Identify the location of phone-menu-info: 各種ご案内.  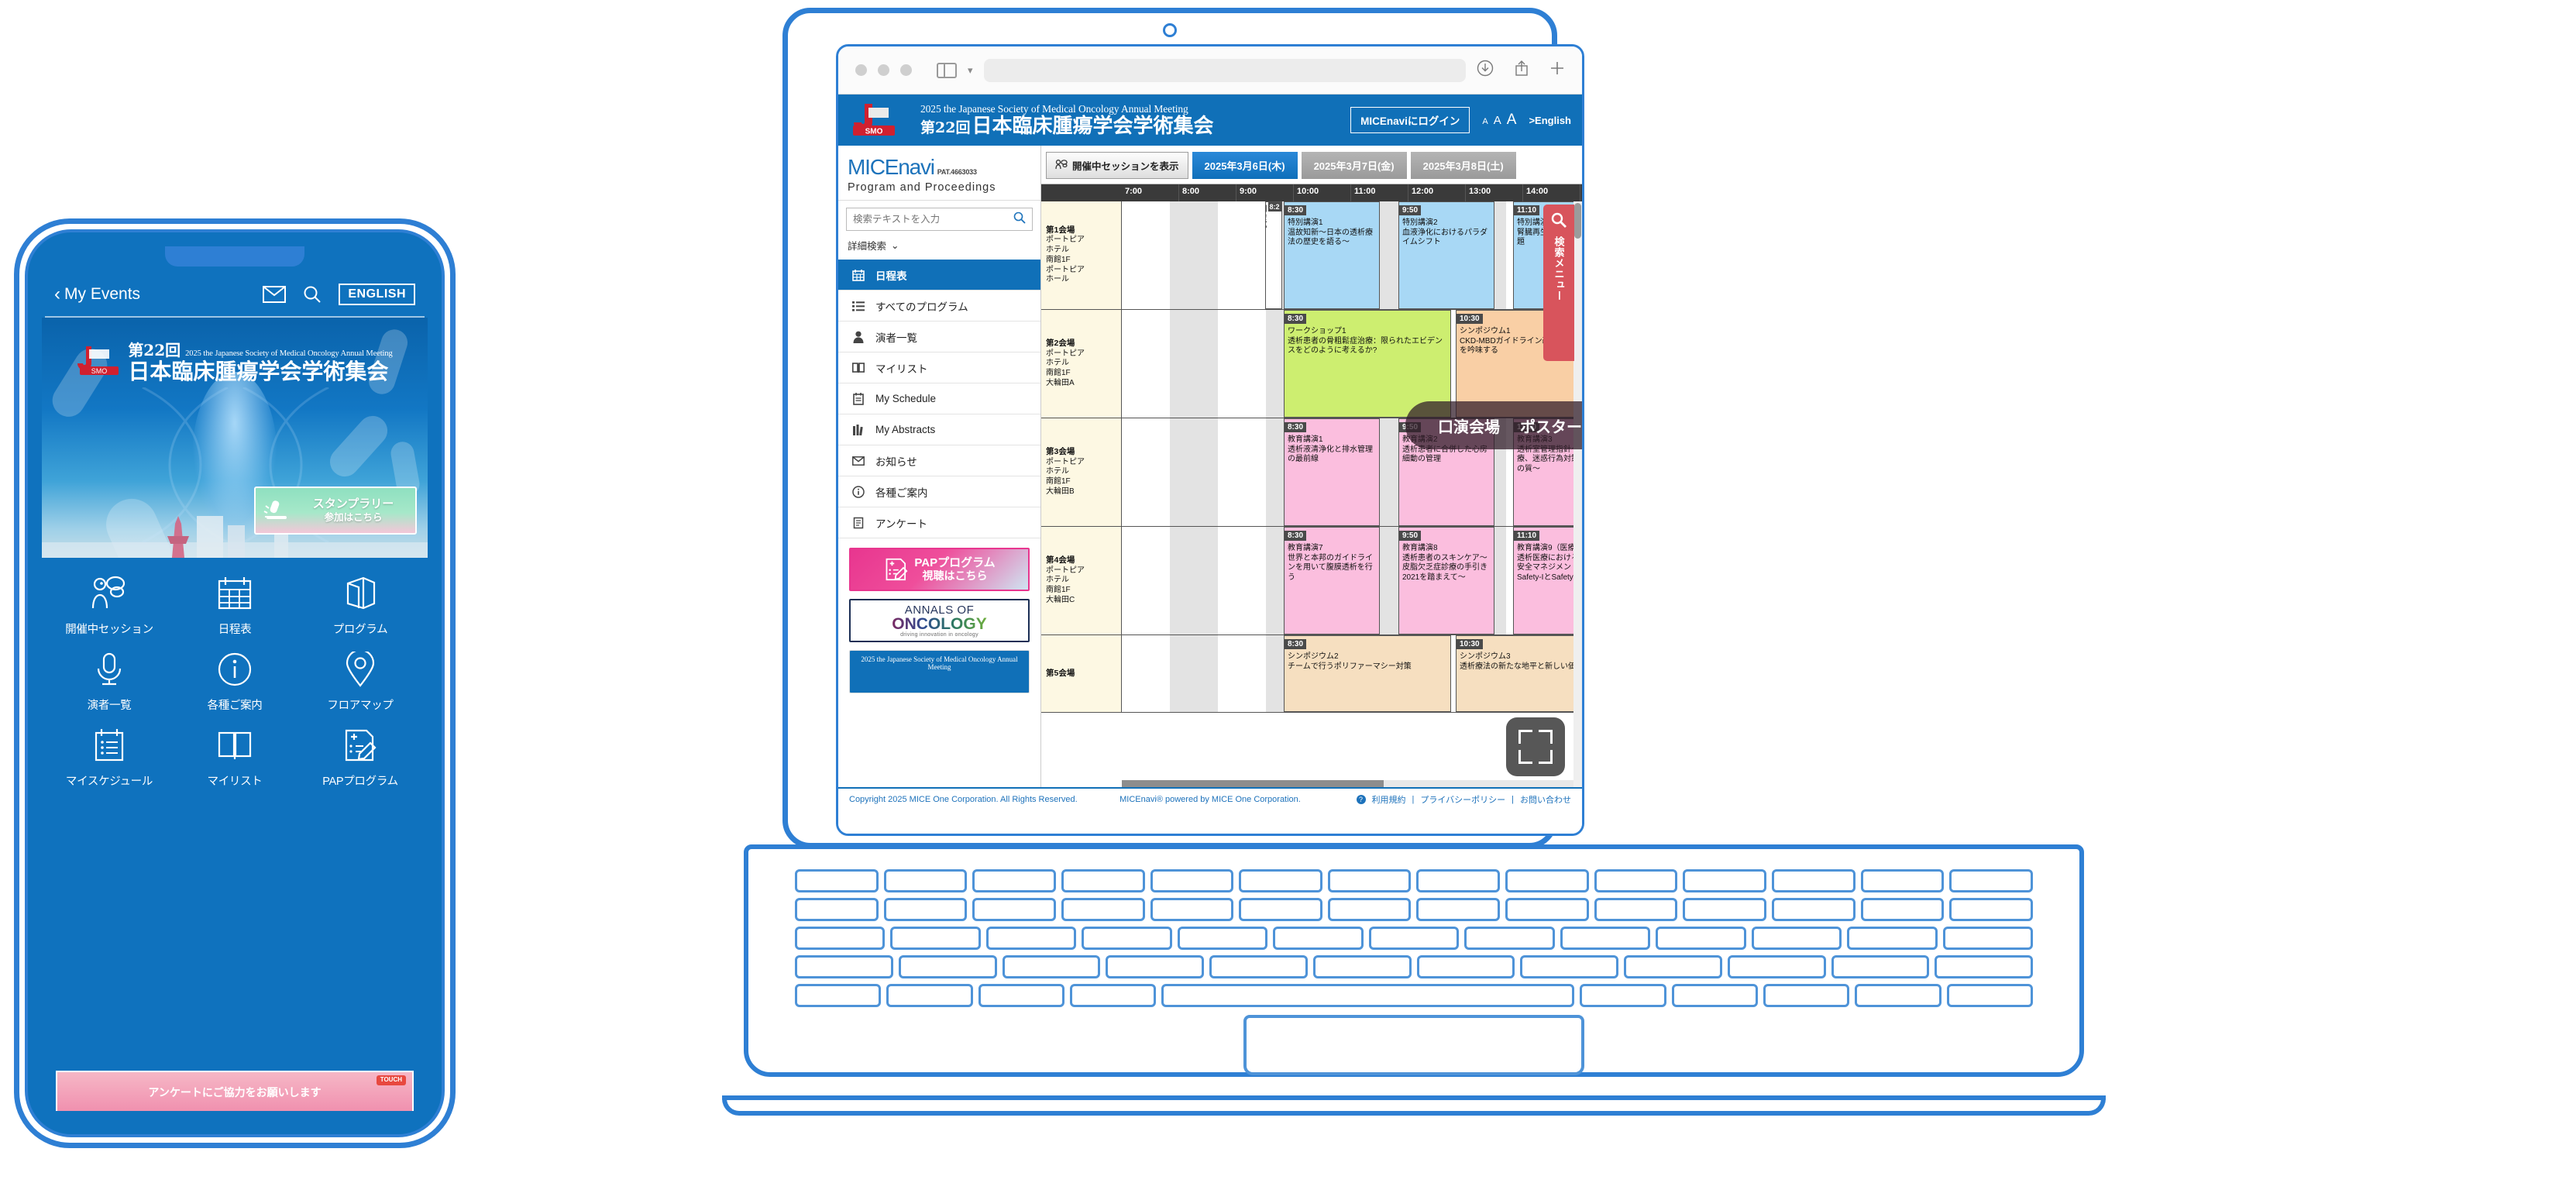
(234, 681).